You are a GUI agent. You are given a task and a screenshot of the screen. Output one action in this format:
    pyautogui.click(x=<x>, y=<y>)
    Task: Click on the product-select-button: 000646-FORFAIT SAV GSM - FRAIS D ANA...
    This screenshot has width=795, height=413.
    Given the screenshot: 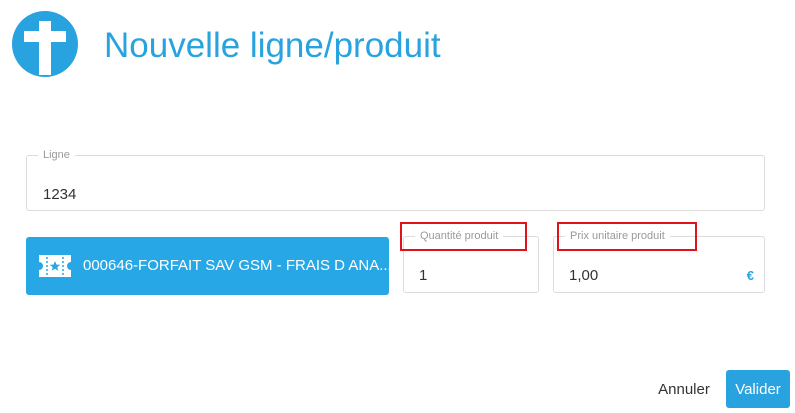 What is the action you would take?
    pyautogui.click(x=209, y=266)
    